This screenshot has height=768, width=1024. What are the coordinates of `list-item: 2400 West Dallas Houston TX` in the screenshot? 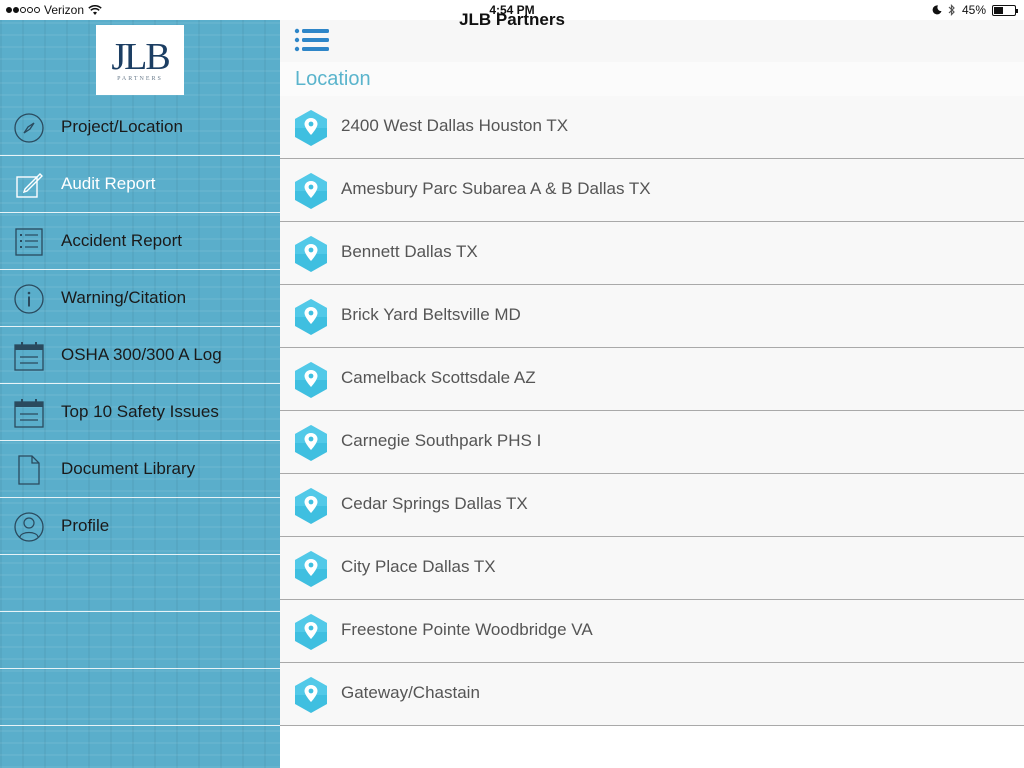 It's located at (652, 127).